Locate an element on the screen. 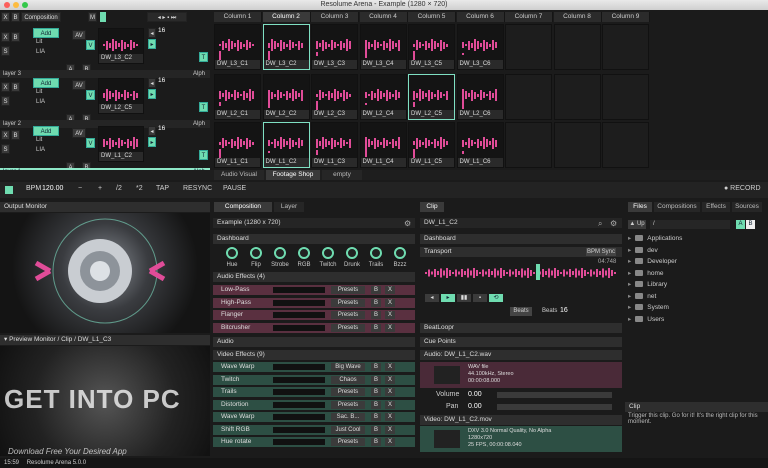 This screenshot has width=768, height=468. knob-strobe is located at coordinates (280, 253).